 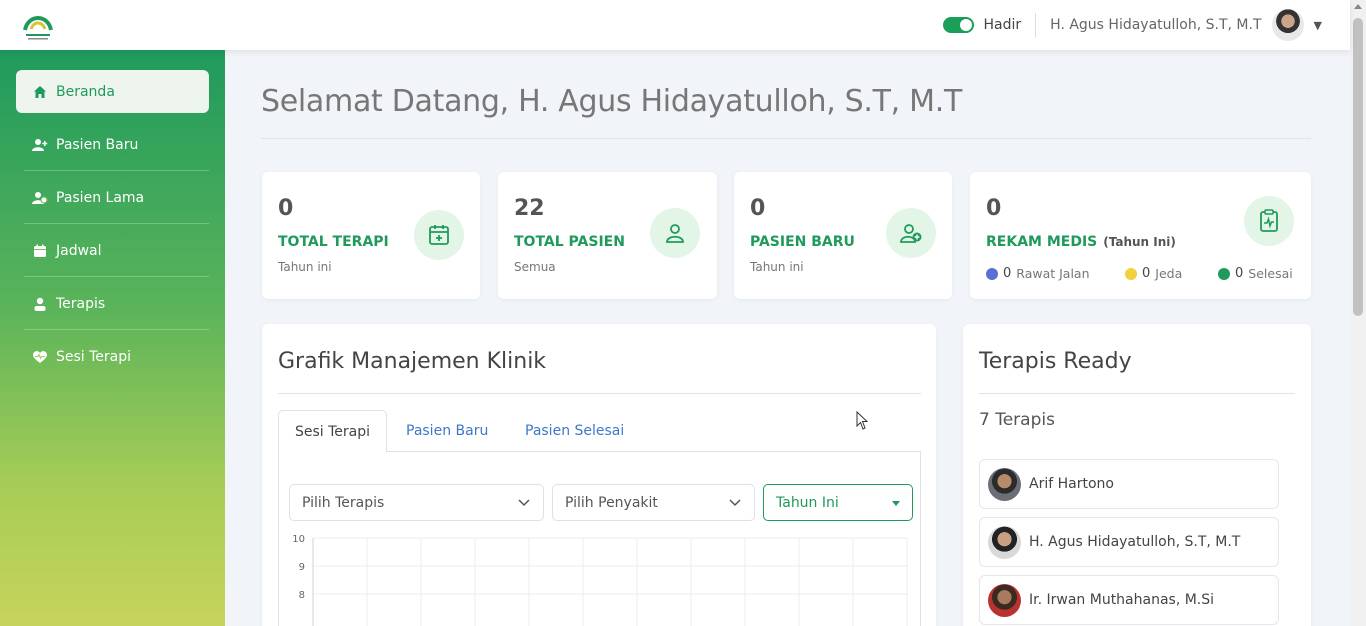 I want to click on sidebar-item-label: Beranda, so click(x=85, y=91).